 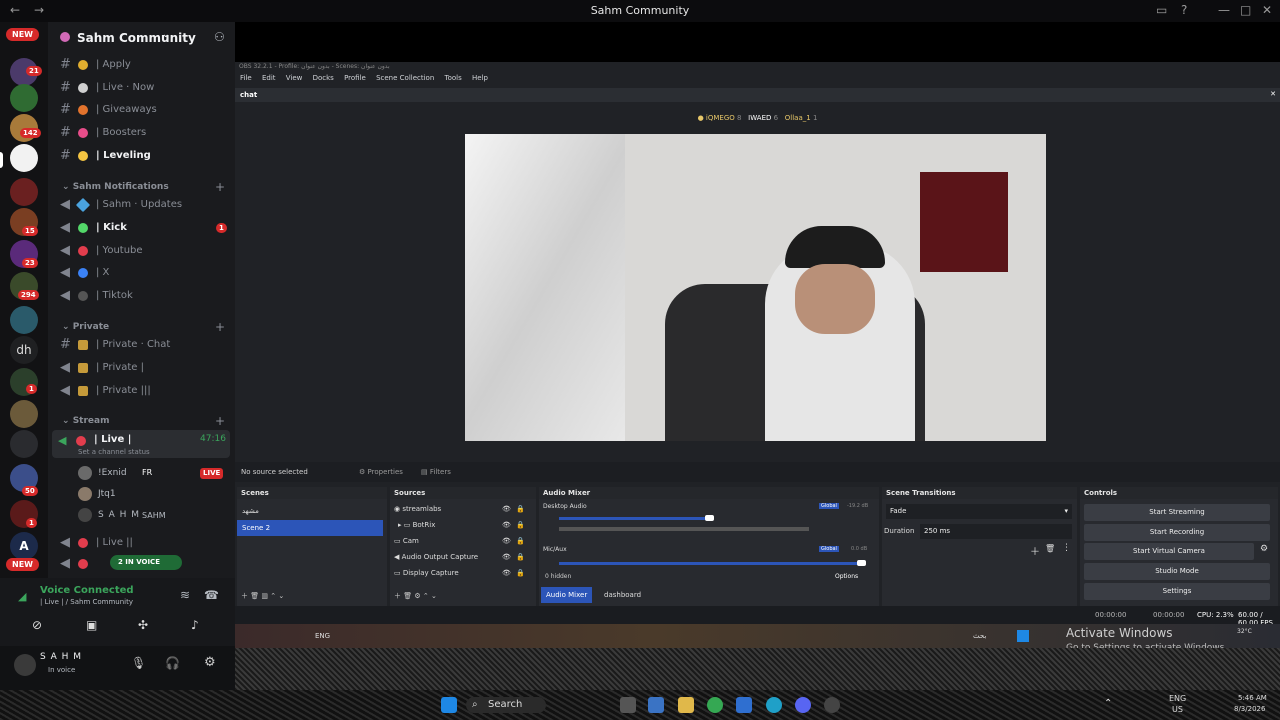 What do you see at coordinates (294, 78) in the screenshot?
I see `menu-view: View` at bounding box center [294, 78].